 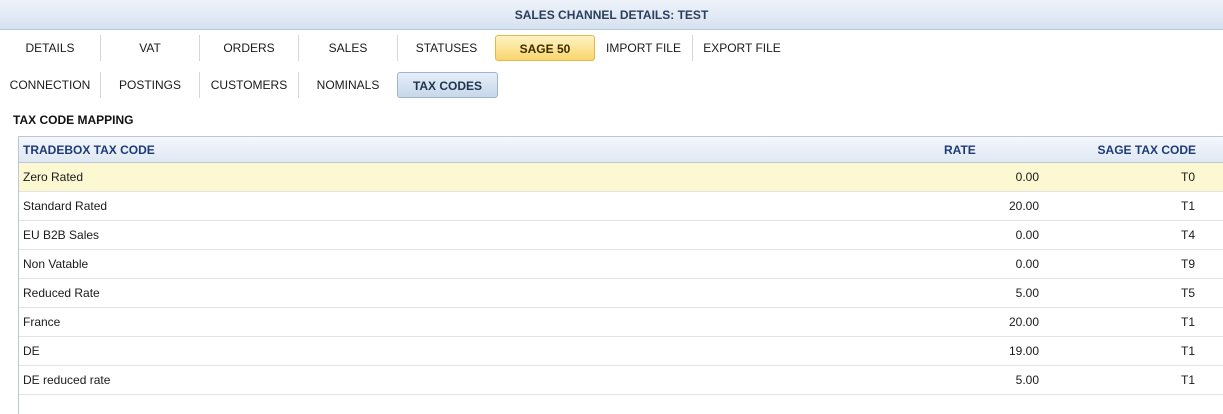 What do you see at coordinates (447, 85) in the screenshot?
I see `subtab-tax-codes: TAX CODES` at bounding box center [447, 85].